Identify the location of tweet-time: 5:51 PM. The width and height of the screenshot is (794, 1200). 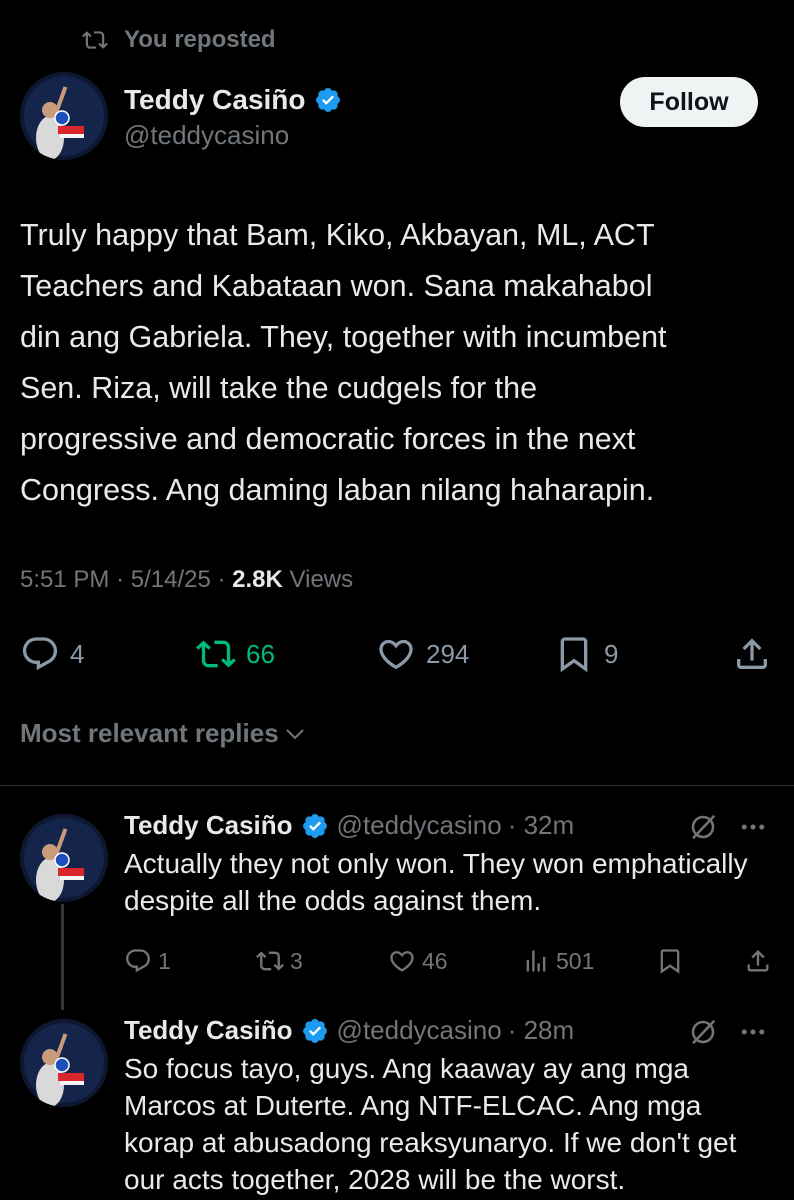
(64, 579).